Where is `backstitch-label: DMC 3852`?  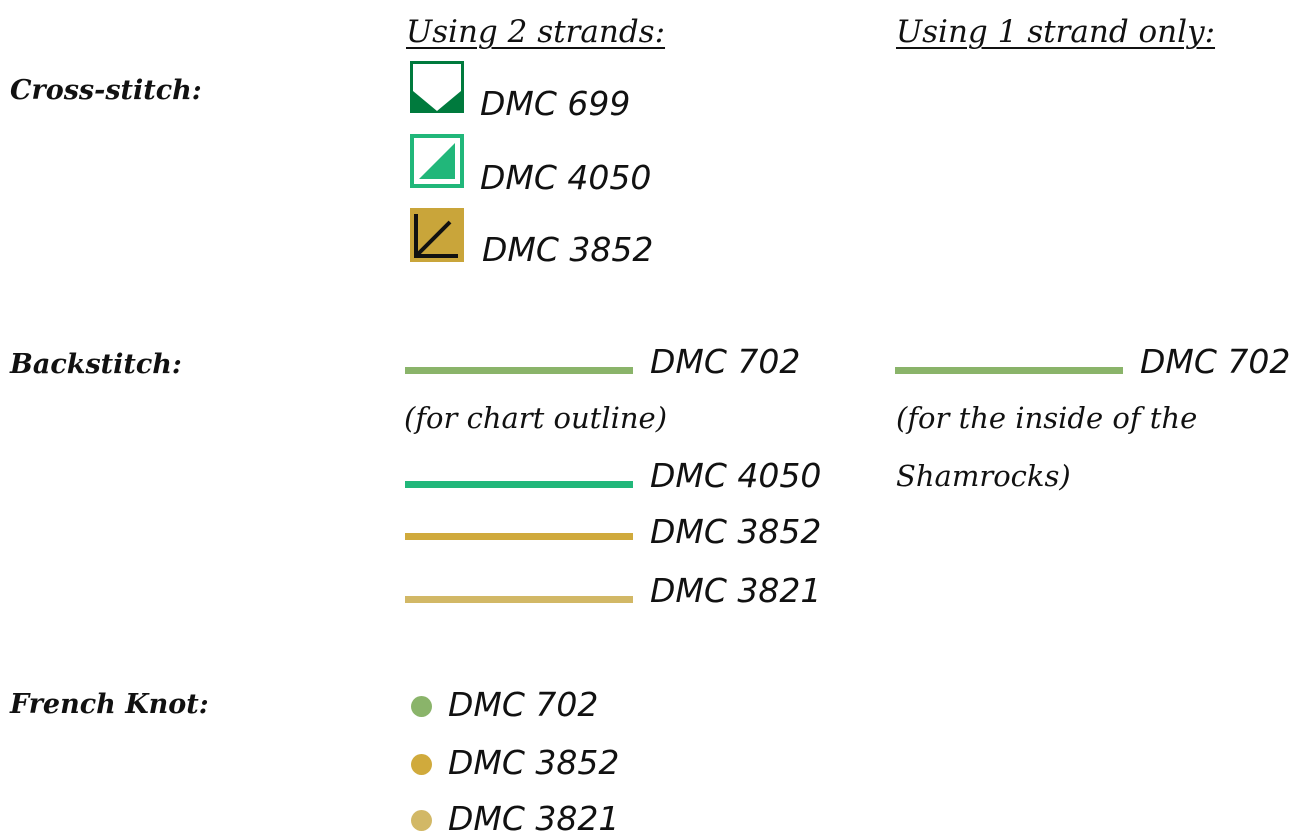 backstitch-label: DMC 3852 is located at coordinates (736, 531).